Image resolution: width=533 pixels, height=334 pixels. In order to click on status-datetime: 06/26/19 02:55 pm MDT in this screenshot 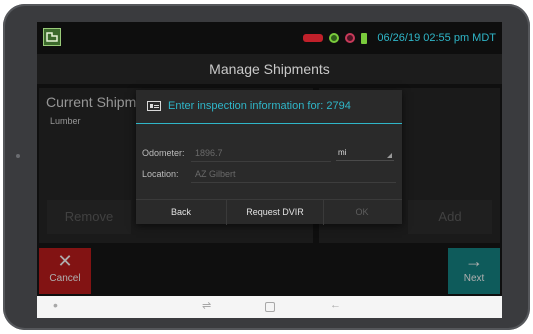, I will do `click(436, 38)`.